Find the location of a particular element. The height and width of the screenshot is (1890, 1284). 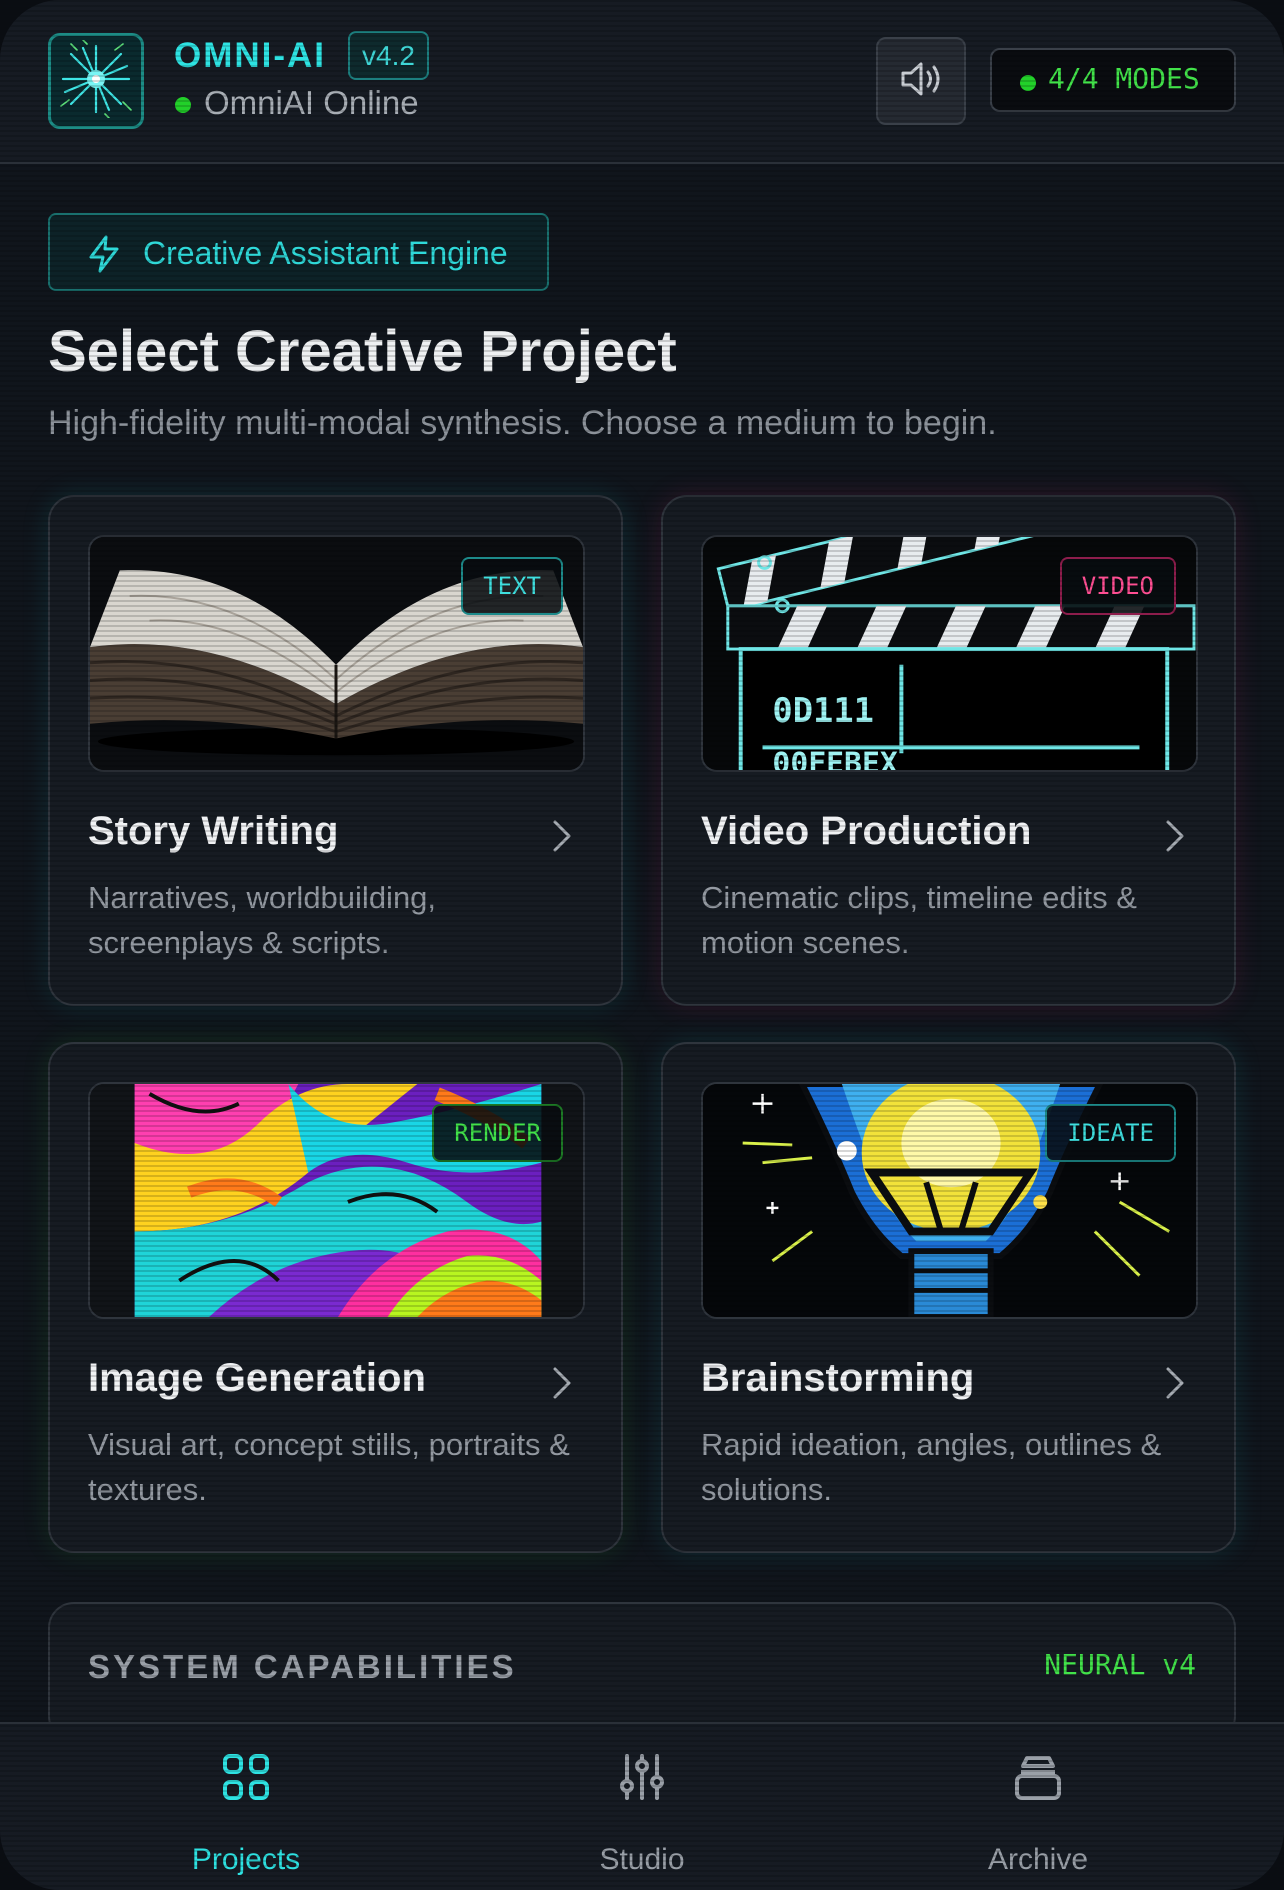

archive-icon is located at coordinates (1038, 1779).